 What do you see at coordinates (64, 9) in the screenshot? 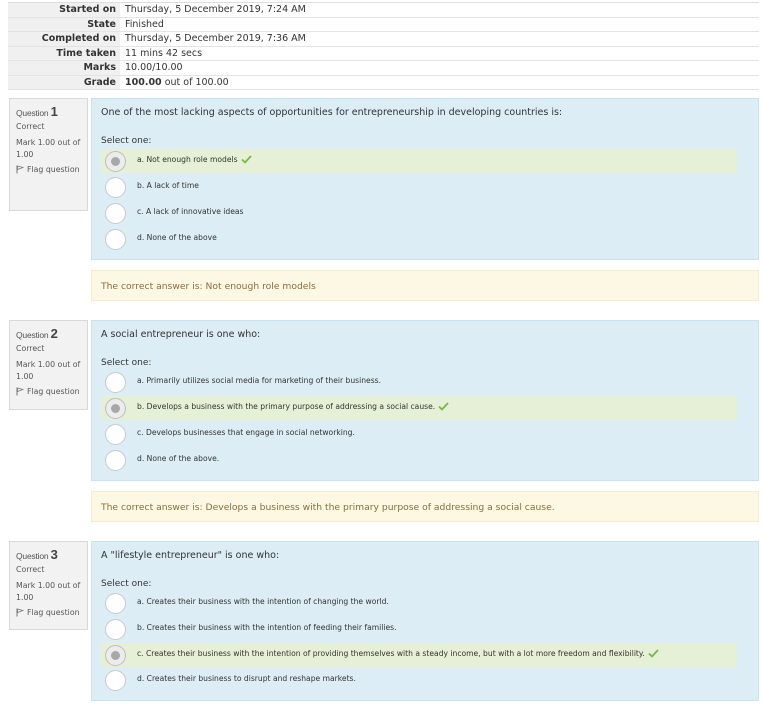
I see `summary-label: Started on` at bounding box center [64, 9].